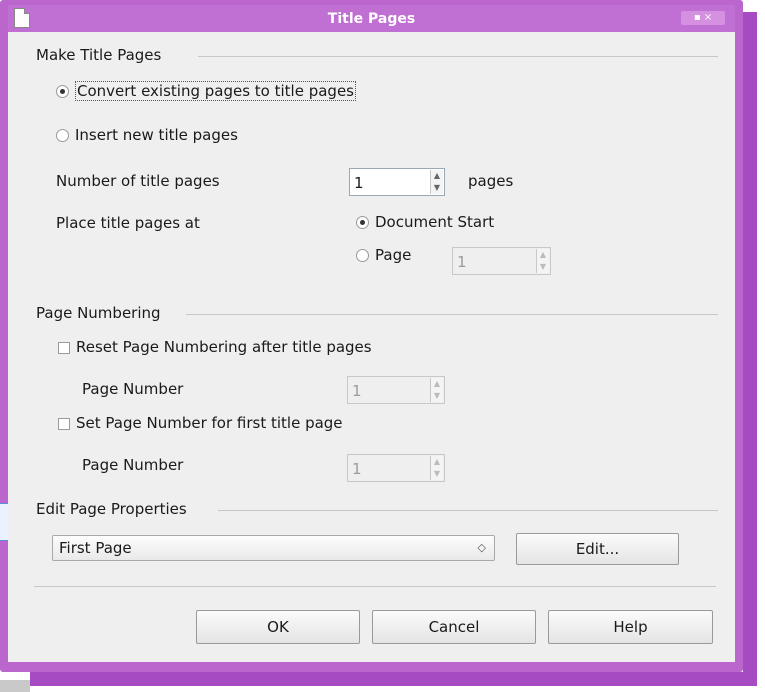  What do you see at coordinates (750, 344) in the screenshot?
I see `window-shadow-right` at bounding box center [750, 344].